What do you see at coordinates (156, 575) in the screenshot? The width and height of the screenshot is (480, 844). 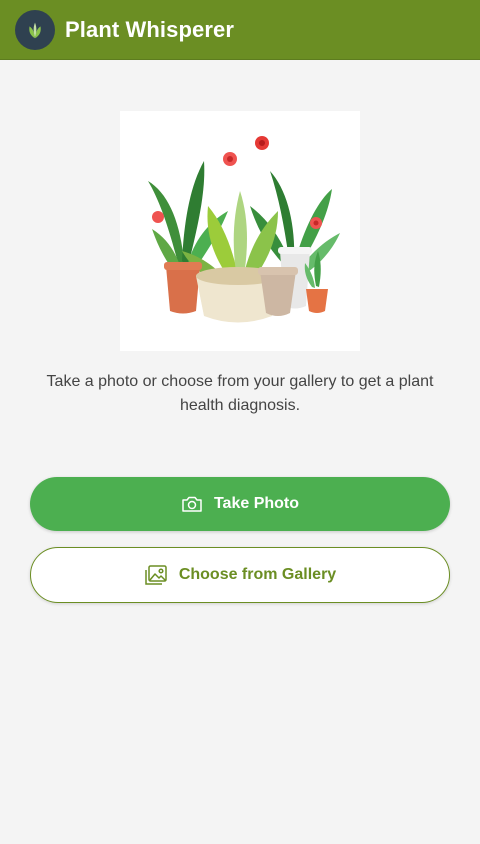 I see `image-gallery-icon` at bounding box center [156, 575].